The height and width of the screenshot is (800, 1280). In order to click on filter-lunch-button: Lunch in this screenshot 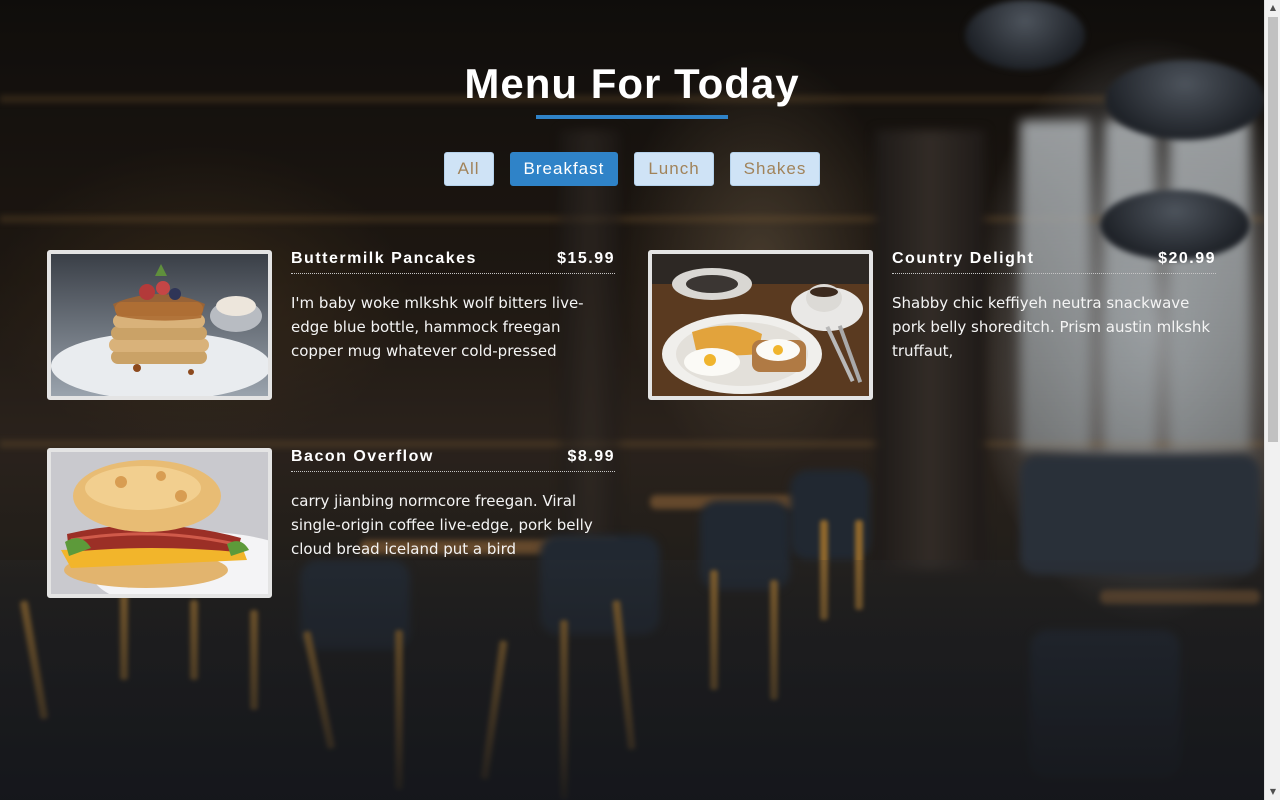, I will do `click(674, 169)`.